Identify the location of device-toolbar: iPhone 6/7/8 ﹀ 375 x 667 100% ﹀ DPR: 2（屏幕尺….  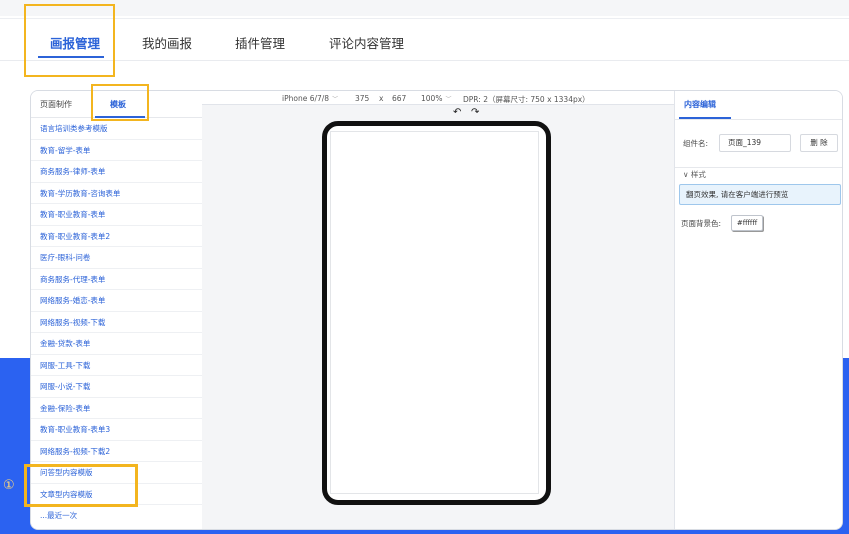
(438, 98).